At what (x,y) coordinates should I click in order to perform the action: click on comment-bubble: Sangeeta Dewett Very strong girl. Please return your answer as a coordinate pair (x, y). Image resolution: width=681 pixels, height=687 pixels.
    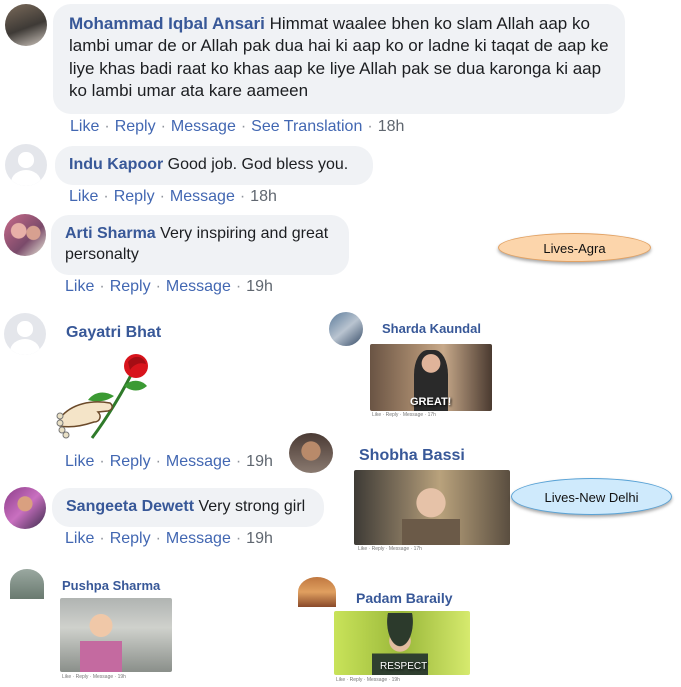
    Looking at the image, I should click on (188, 507).